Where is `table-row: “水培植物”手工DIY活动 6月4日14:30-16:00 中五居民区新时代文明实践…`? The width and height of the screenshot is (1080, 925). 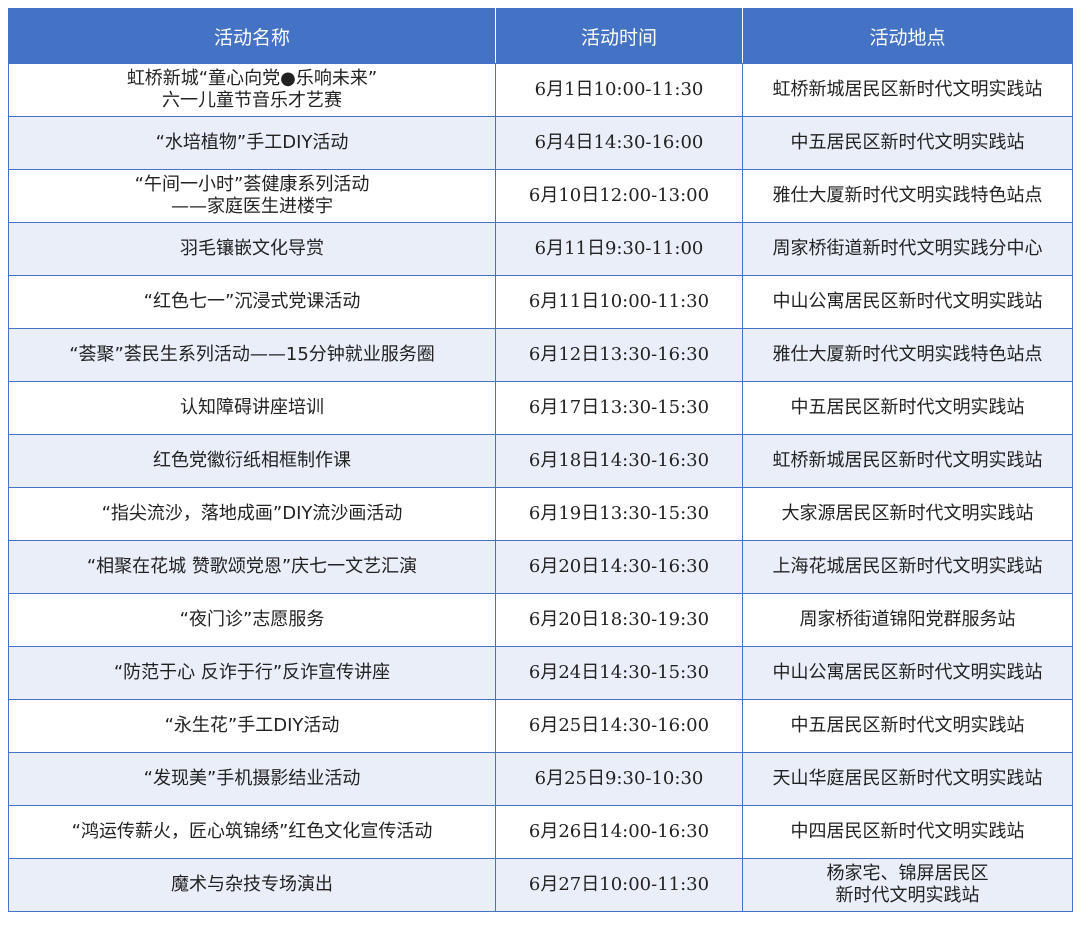
table-row: “水培植物”手工DIY活动 6月4日14:30-16:00 中五居民区新时代文明实践… is located at coordinates (540, 143).